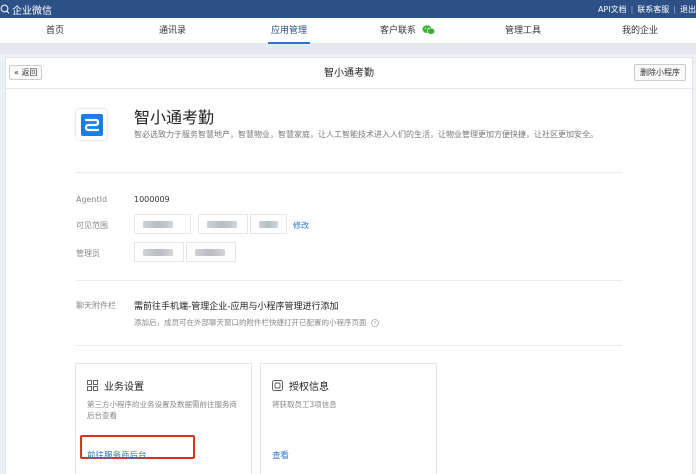  Describe the element at coordinates (55, 31) in the screenshot. I see `nav-home: 首页` at that location.